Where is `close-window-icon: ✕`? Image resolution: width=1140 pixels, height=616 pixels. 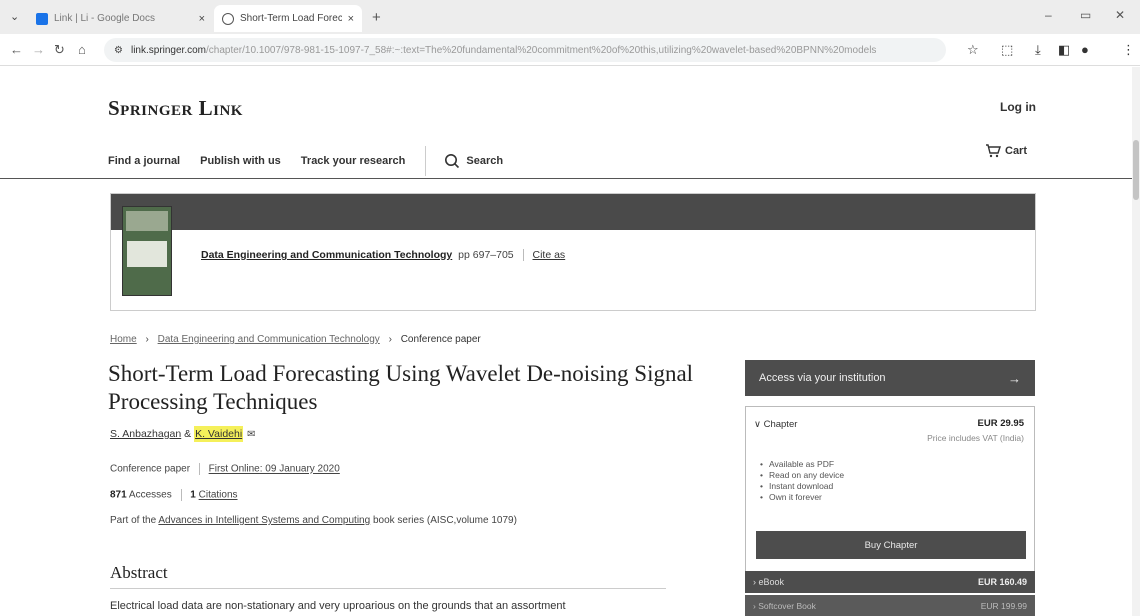 close-window-icon: ✕ is located at coordinates (1120, 15).